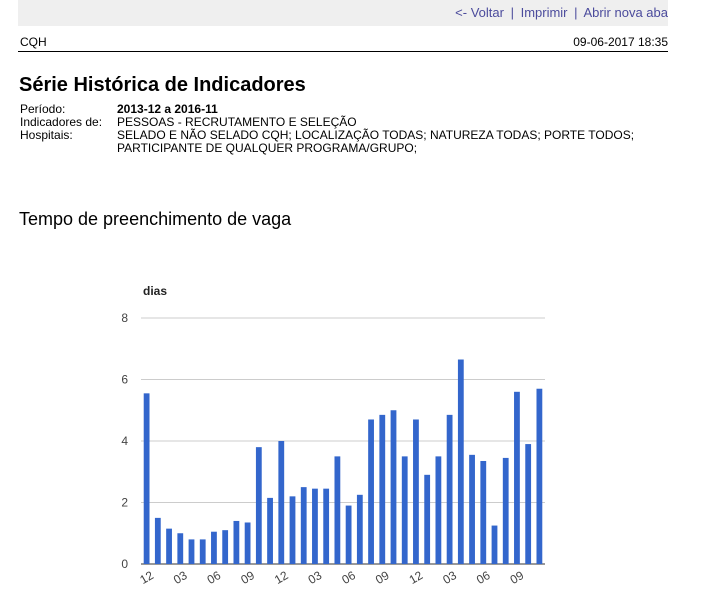  Describe the element at coordinates (331, 577) in the screenshot. I see `x-tick-labels: 12 03 06 09 12 03 06 09 12 03 06 09` at that location.